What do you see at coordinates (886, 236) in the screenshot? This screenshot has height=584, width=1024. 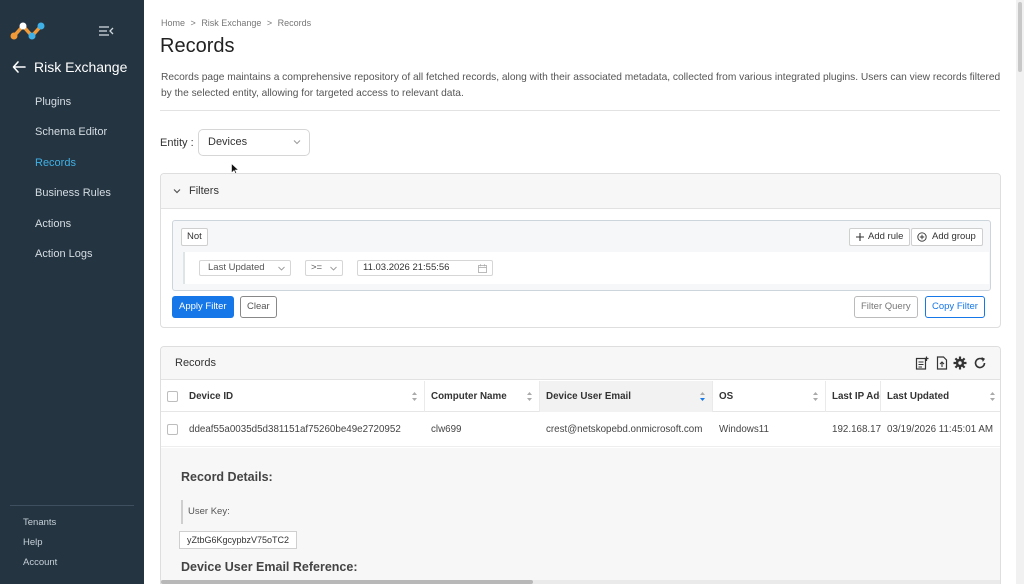 I see `add-rule-label: Add rule` at bounding box center [886, 236].